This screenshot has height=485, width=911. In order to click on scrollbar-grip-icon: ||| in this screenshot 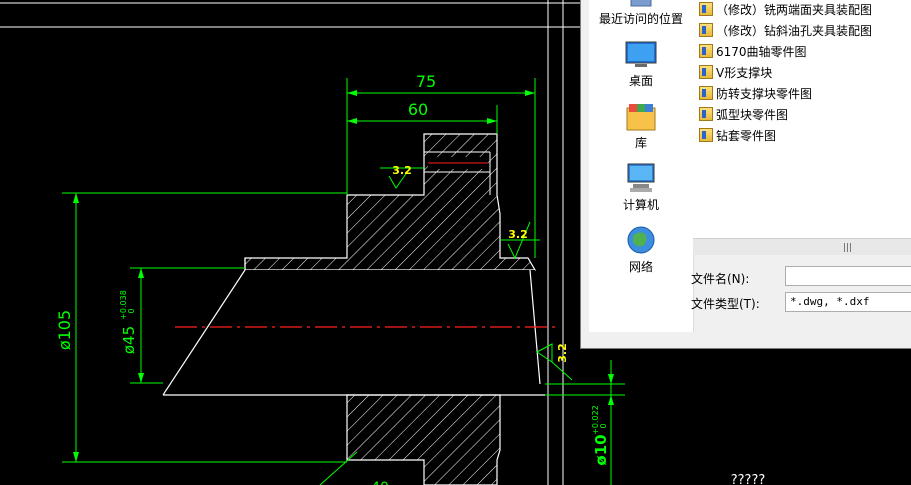, I will do `click(847, 248)`.